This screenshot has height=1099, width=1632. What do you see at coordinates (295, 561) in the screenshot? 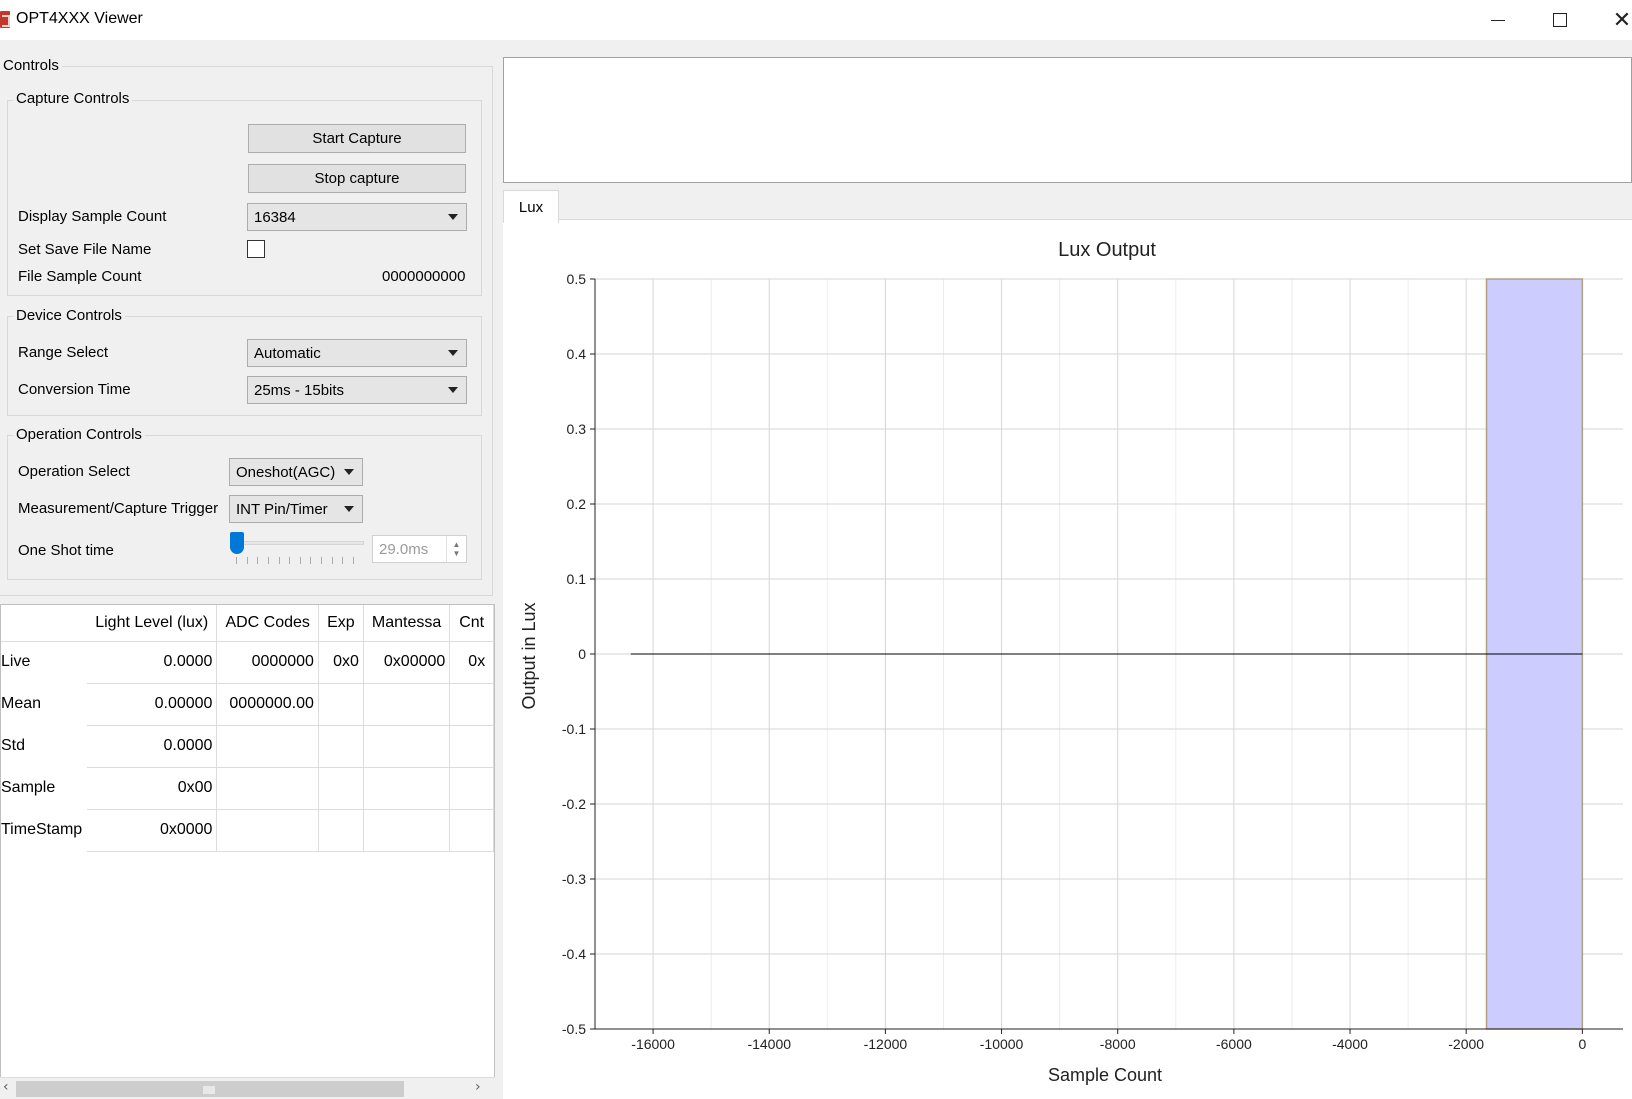
I see `one-shot-slider-ticks` at bounding box center [295, 561].